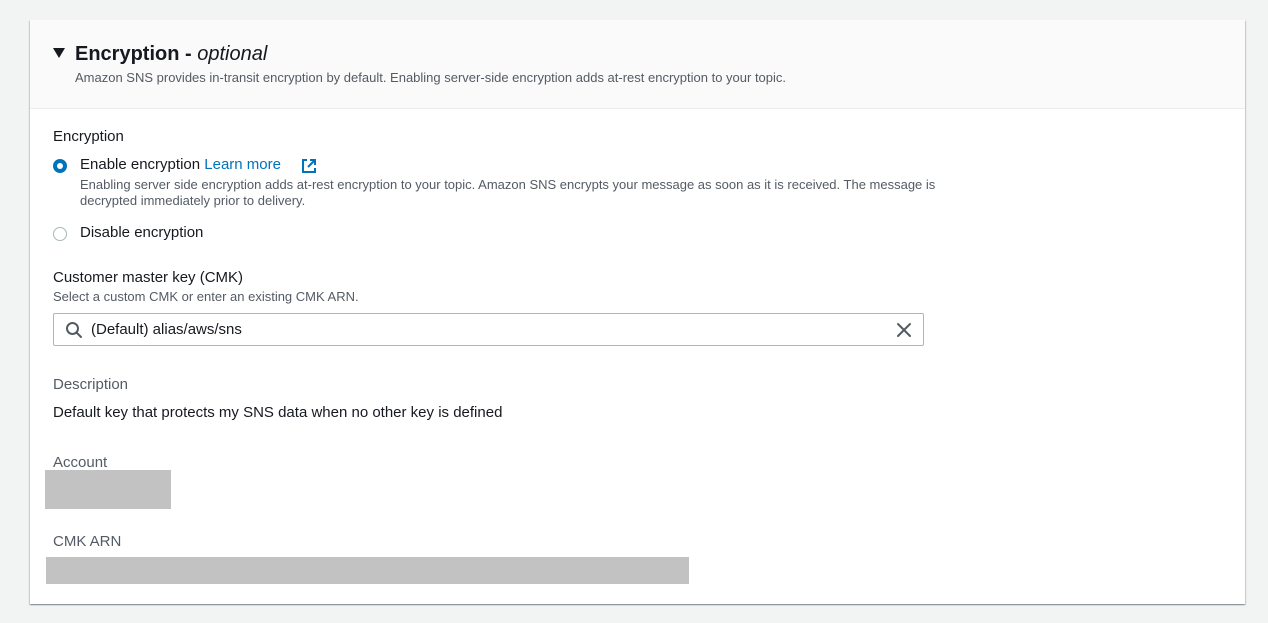  Describe the element at coordinates (481, 330) in the screenshot. I see `cmk-search-input` at that location.